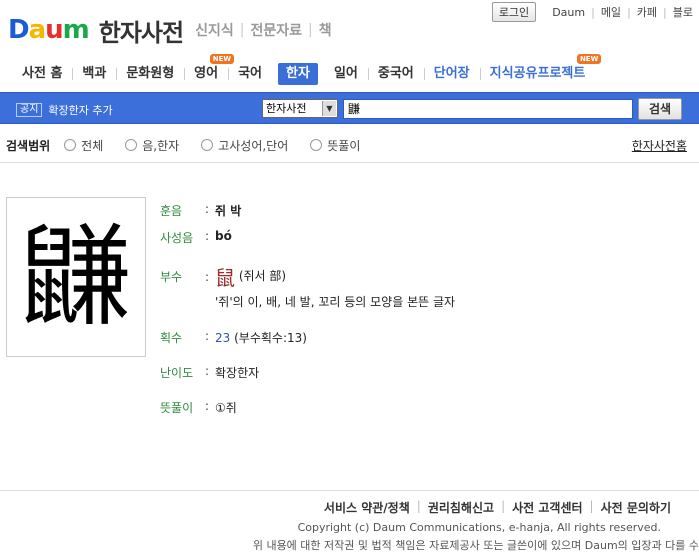 This screenshot has width=699, height=560. I want to click on scope-radio-sound-hanja: 음,한자, so click(152, 145).